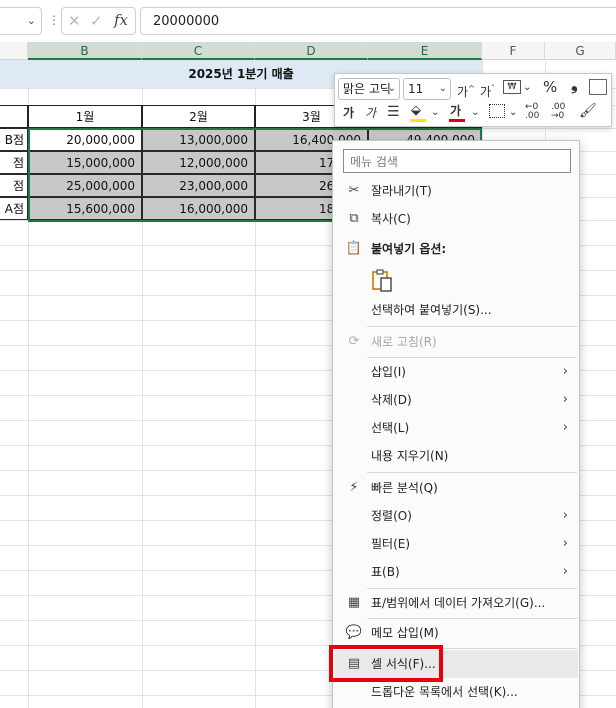 The image size is (616, 708). I want to click on column-header-row: B C D E F G, so click(308, 51).